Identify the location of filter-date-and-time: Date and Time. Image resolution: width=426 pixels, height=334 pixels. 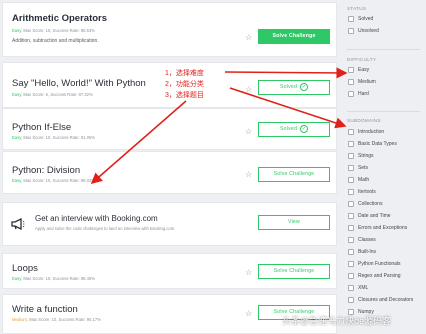
(386, 216).